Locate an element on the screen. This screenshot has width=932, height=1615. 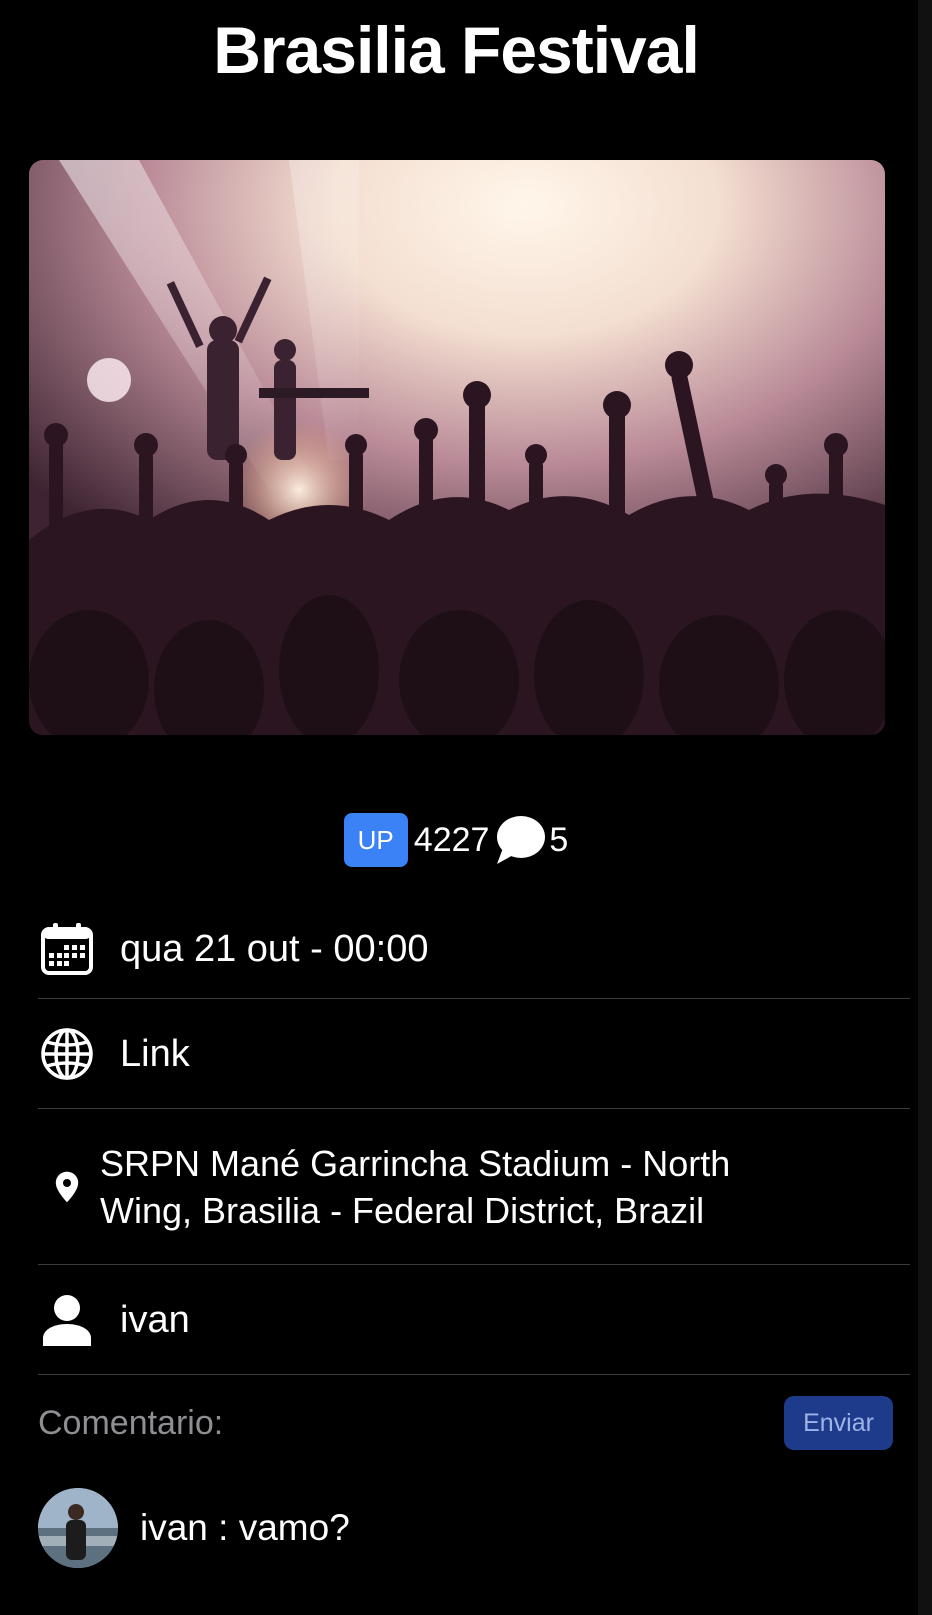
avatar is located at coordinates (78, 1528).